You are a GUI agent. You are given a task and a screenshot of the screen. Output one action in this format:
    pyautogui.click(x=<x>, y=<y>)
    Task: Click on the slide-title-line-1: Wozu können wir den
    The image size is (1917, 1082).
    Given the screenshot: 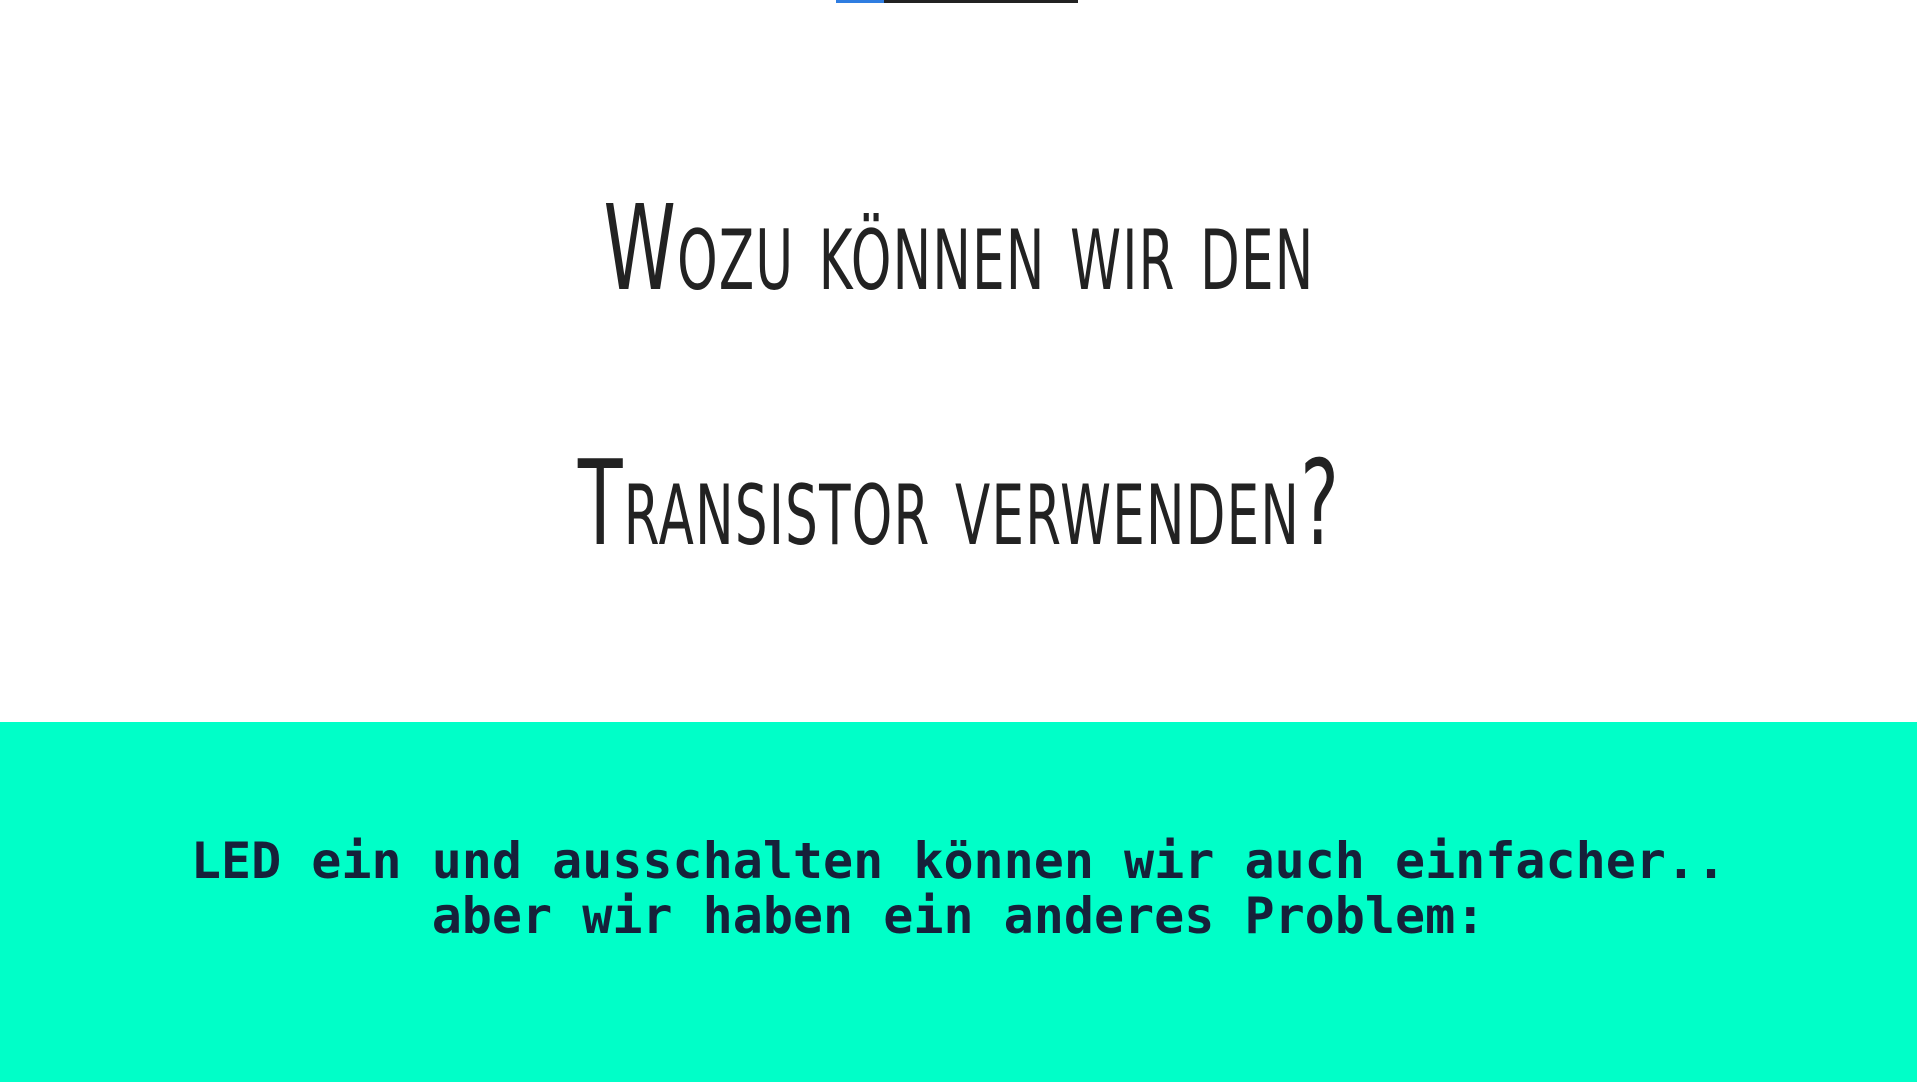 What is the action you would take?
    pyautogui.click(x=958, y=248)
    